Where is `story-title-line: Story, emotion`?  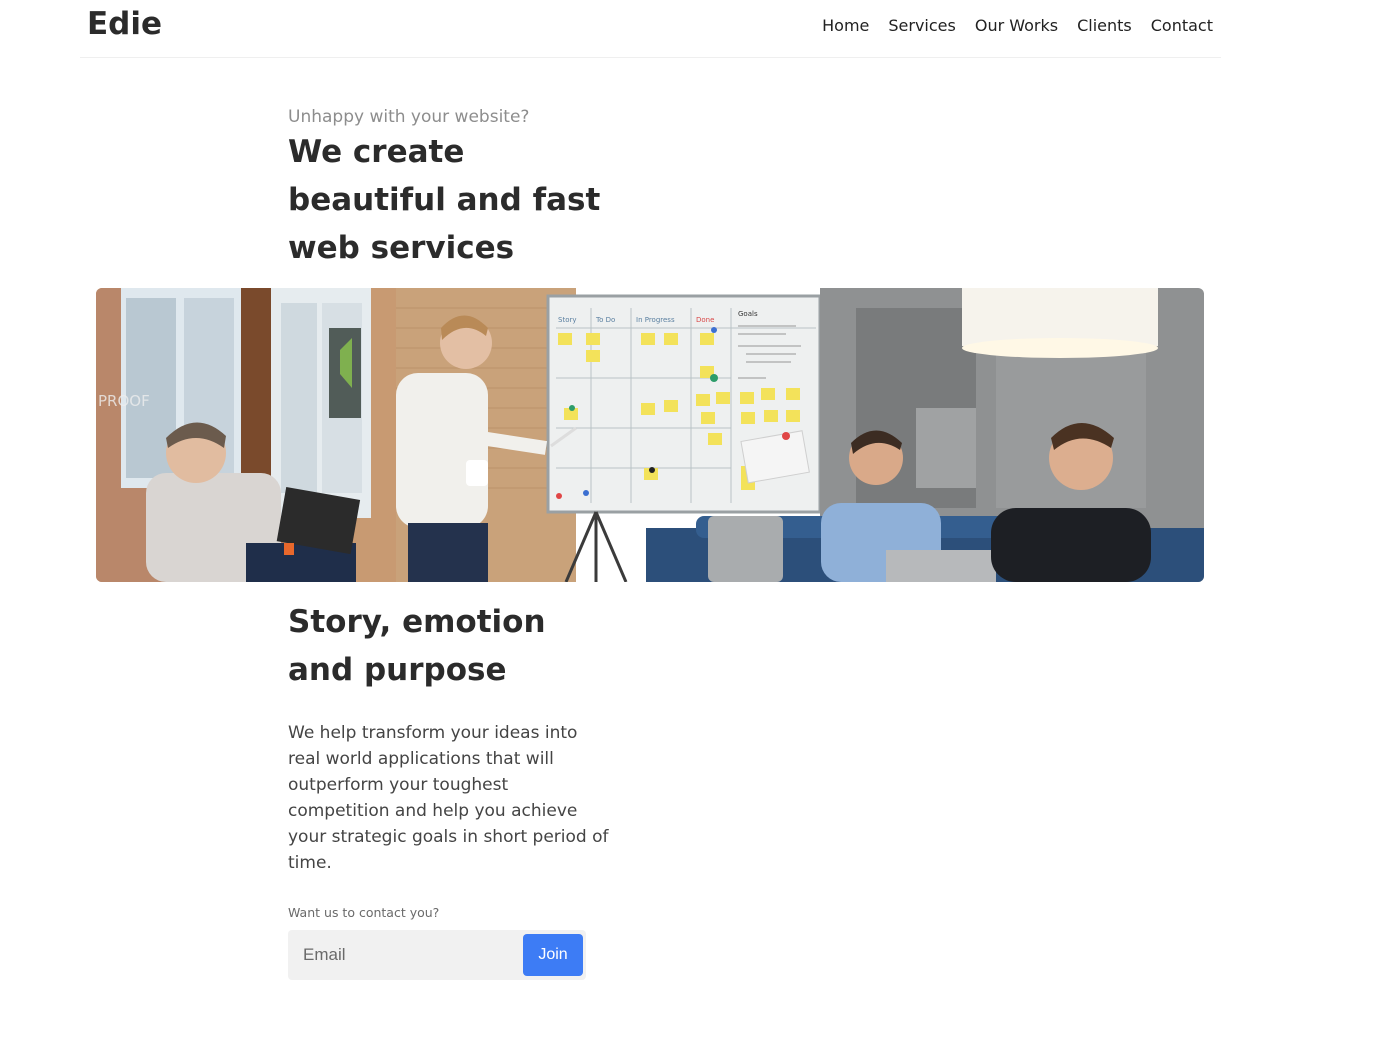 story-title-line: Story, emotion is located at coordinates (417, 622).